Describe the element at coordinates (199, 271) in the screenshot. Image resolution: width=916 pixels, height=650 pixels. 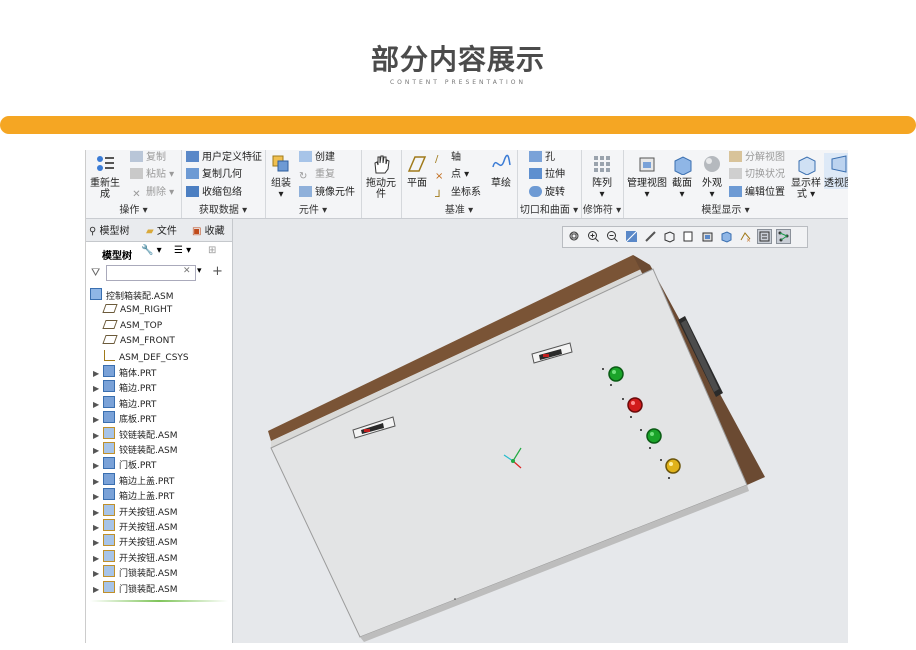
I see `filter-dropdown-icon: ▾` at that location.